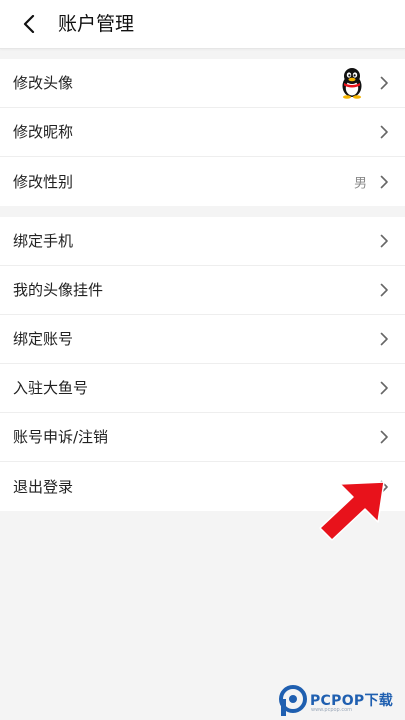 This screenshot has height=720, width=405. What do you see at coordinates (352, 83) in the screenshot?
I see `qq-penguin-avatar-icon` at bounding box center [352, 83].